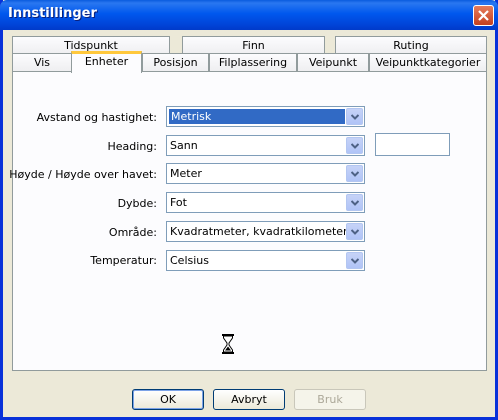 The image size is (498, 420). What do you see at coordinates (412, 144) in the screenshot?
I see `heading-extra-field` at bounding box center [412, 144].